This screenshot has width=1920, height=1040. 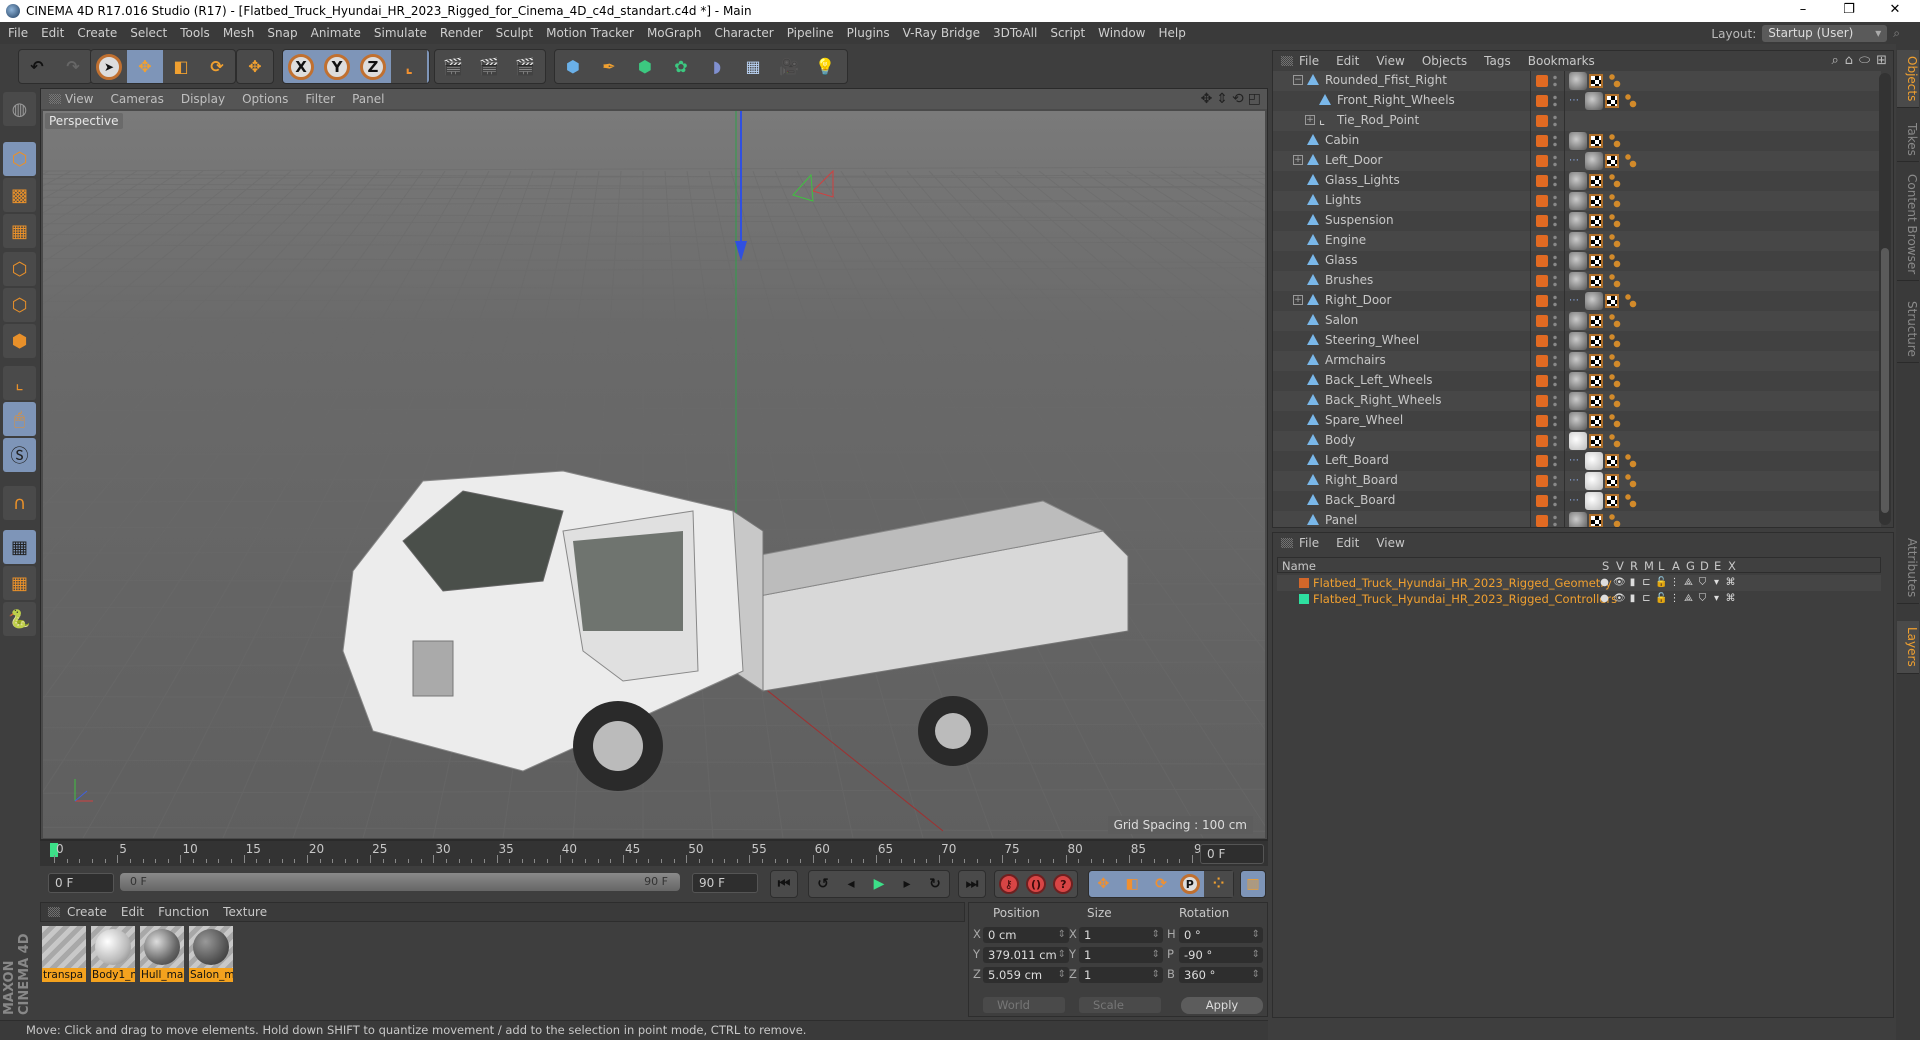 I want to click on solo-toggle-icon: ●, so click(x=1604, y=582).